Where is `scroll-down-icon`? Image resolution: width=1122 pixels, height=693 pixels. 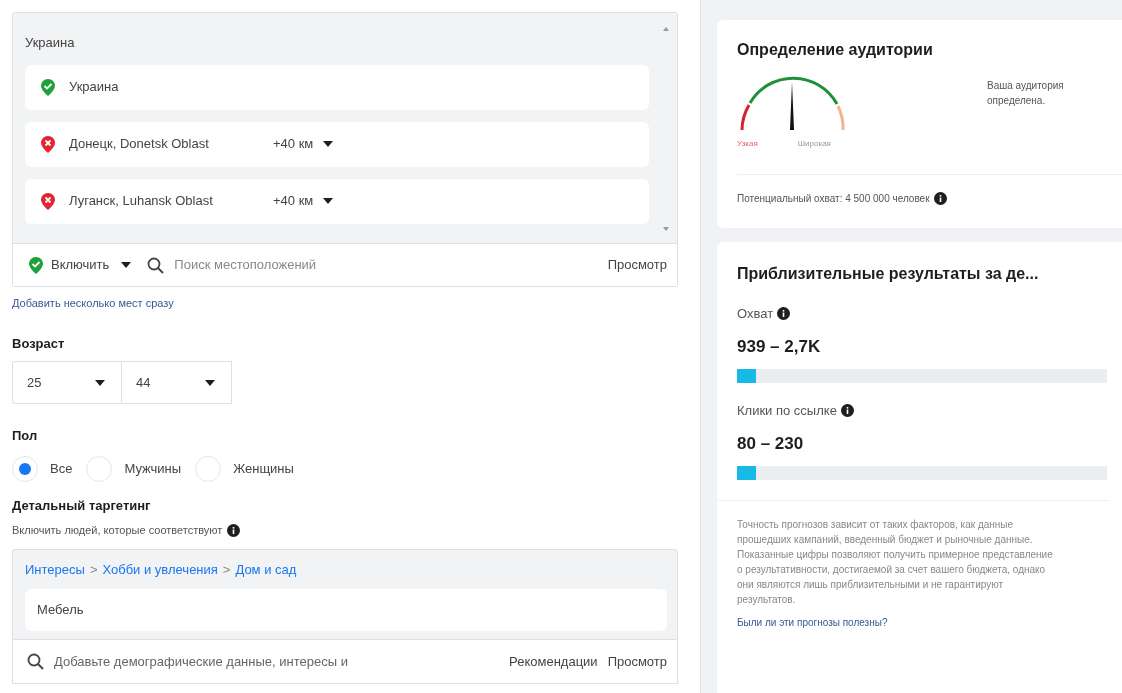
scroll-down-icon is located at coordinates (666, 229).